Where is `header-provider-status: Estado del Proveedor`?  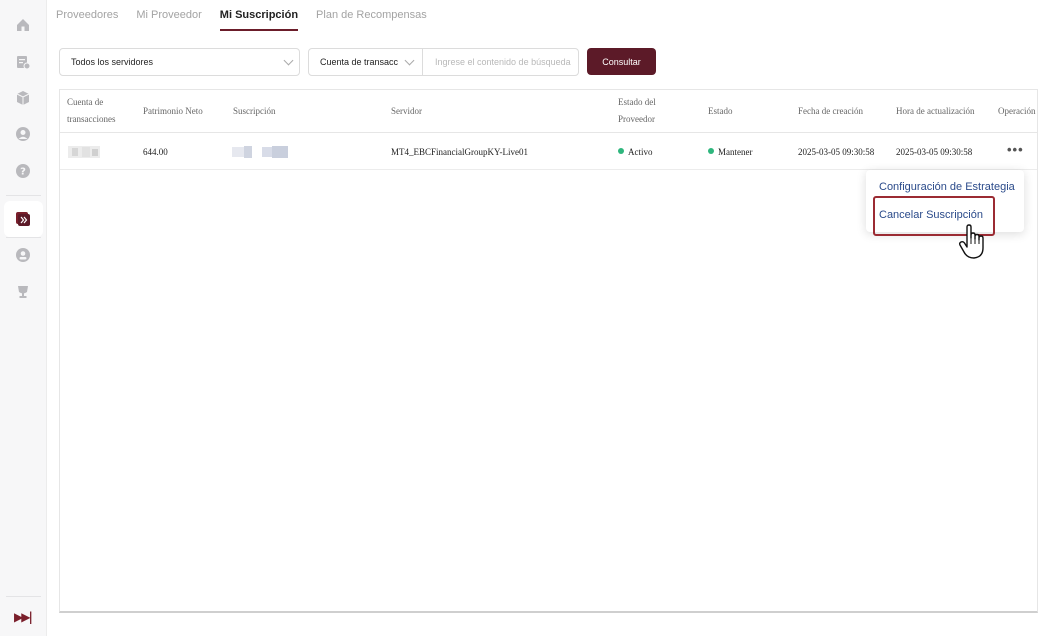
header-provider-status: Estado del Proveedor is located at coordinates (637, 111).